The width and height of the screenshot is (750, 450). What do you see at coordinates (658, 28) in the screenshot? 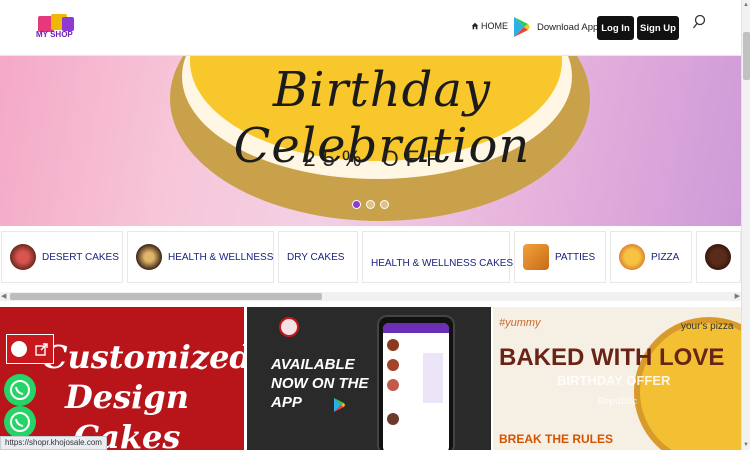
I see `signup-button: Sign Up` at bounding box center [658, 28].